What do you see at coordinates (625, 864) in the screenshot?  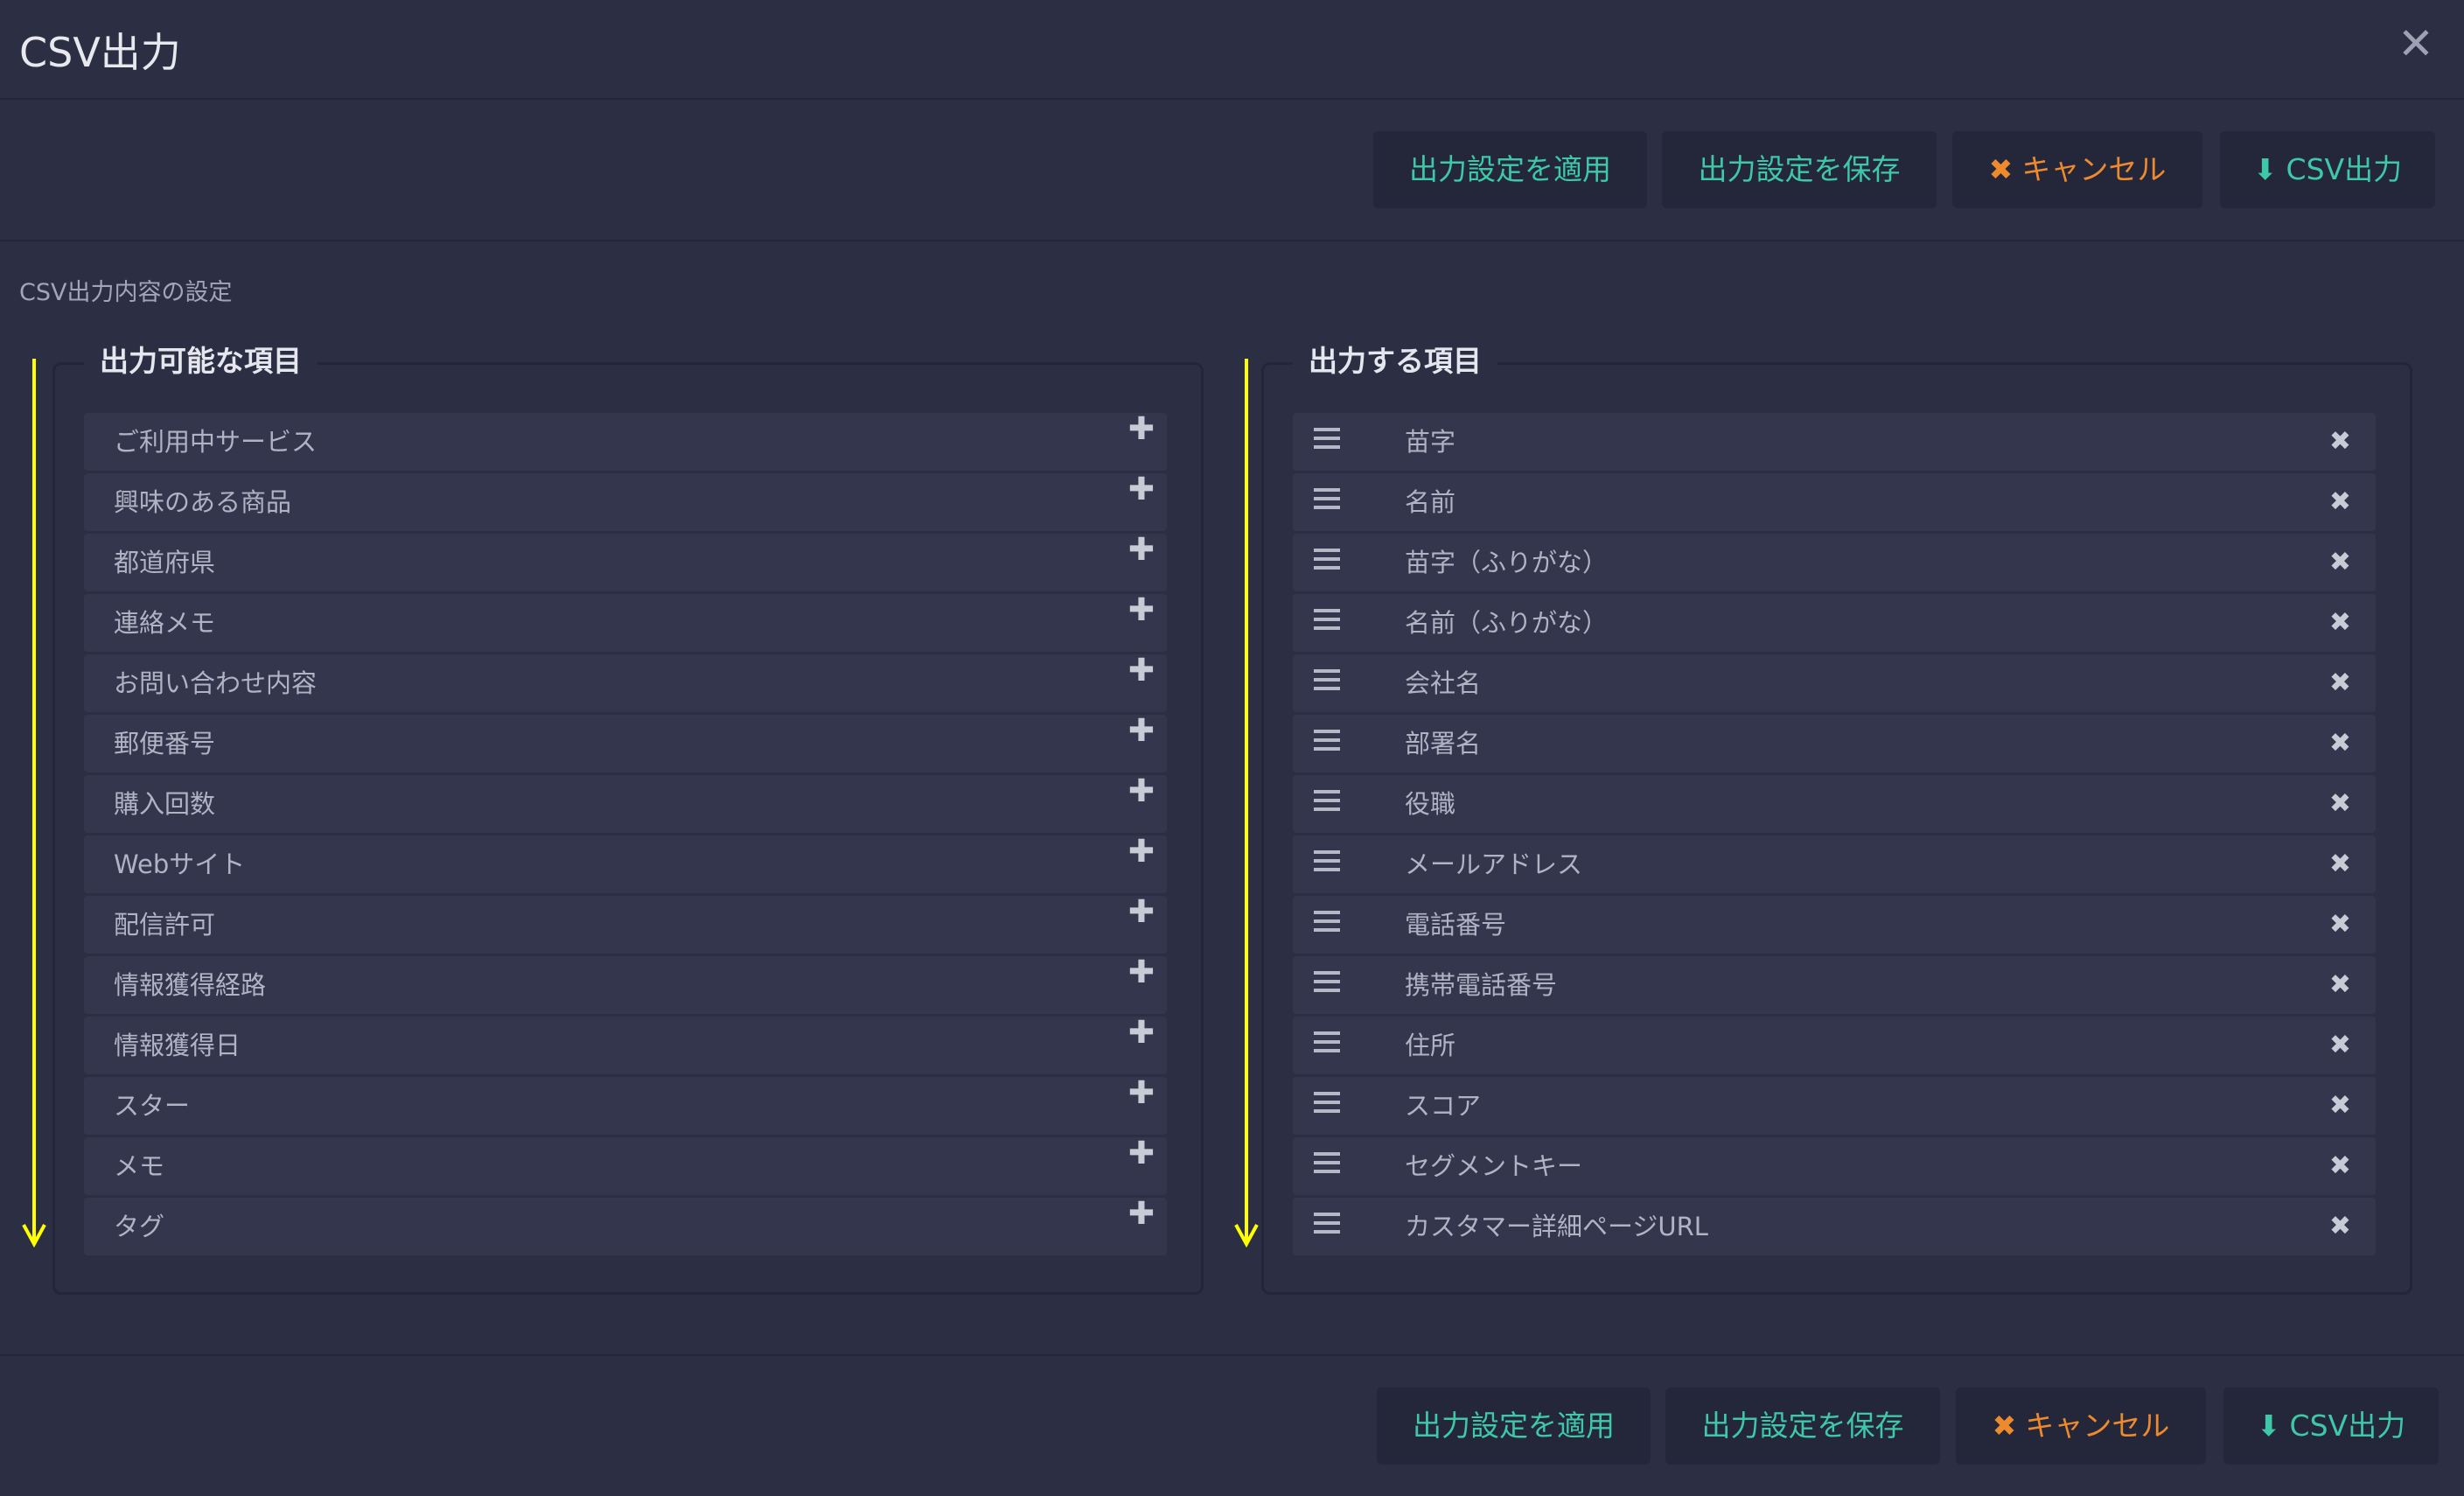 I see `available-field-item: Webサイト ✚` at bounding box center [625, 864].